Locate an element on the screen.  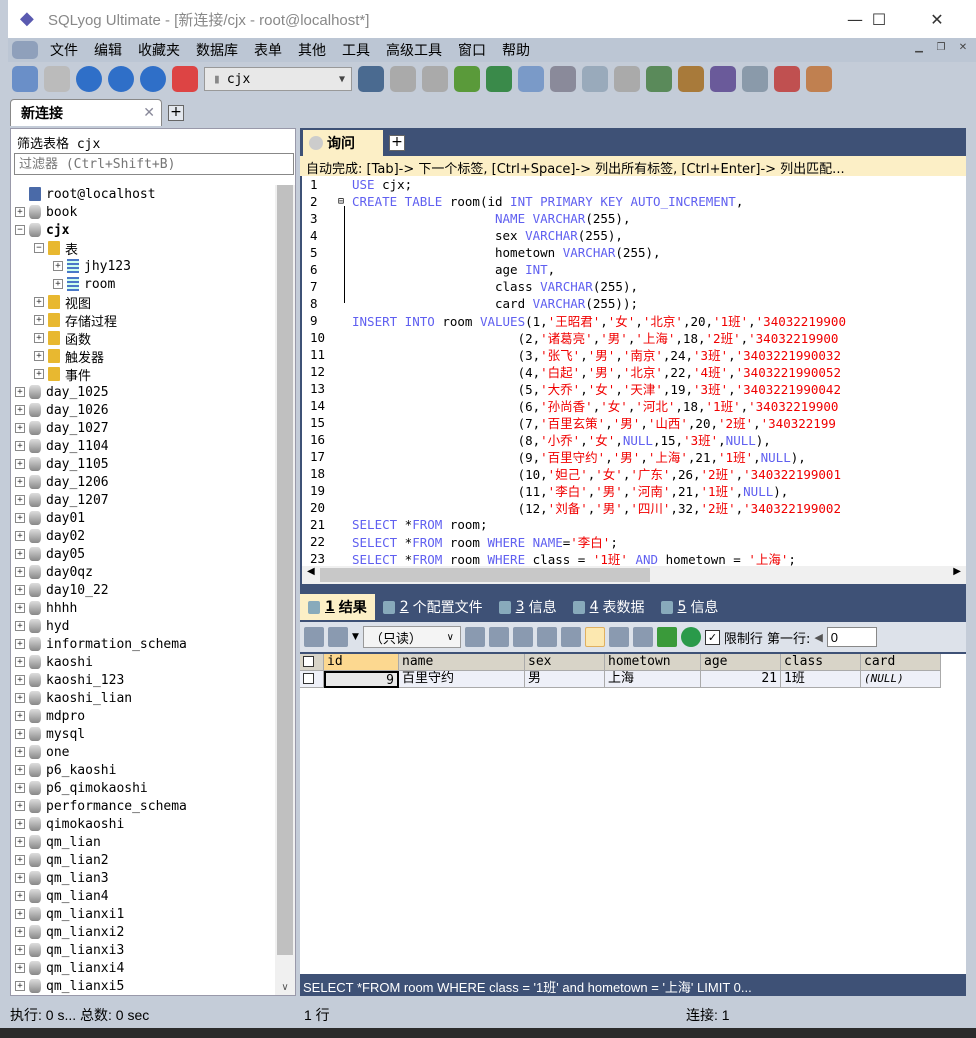
tree-item: + day_1025 is located at coordinates (143, 392).